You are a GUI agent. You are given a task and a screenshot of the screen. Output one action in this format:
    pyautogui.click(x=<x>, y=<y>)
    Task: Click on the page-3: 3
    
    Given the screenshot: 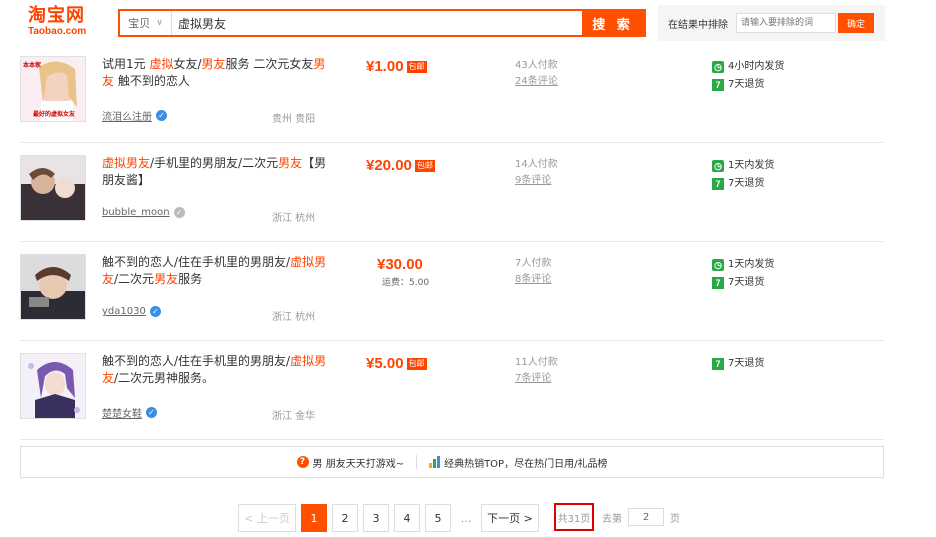 What is the action you would take?
    pyautogui.click(x=376, y=518)
    